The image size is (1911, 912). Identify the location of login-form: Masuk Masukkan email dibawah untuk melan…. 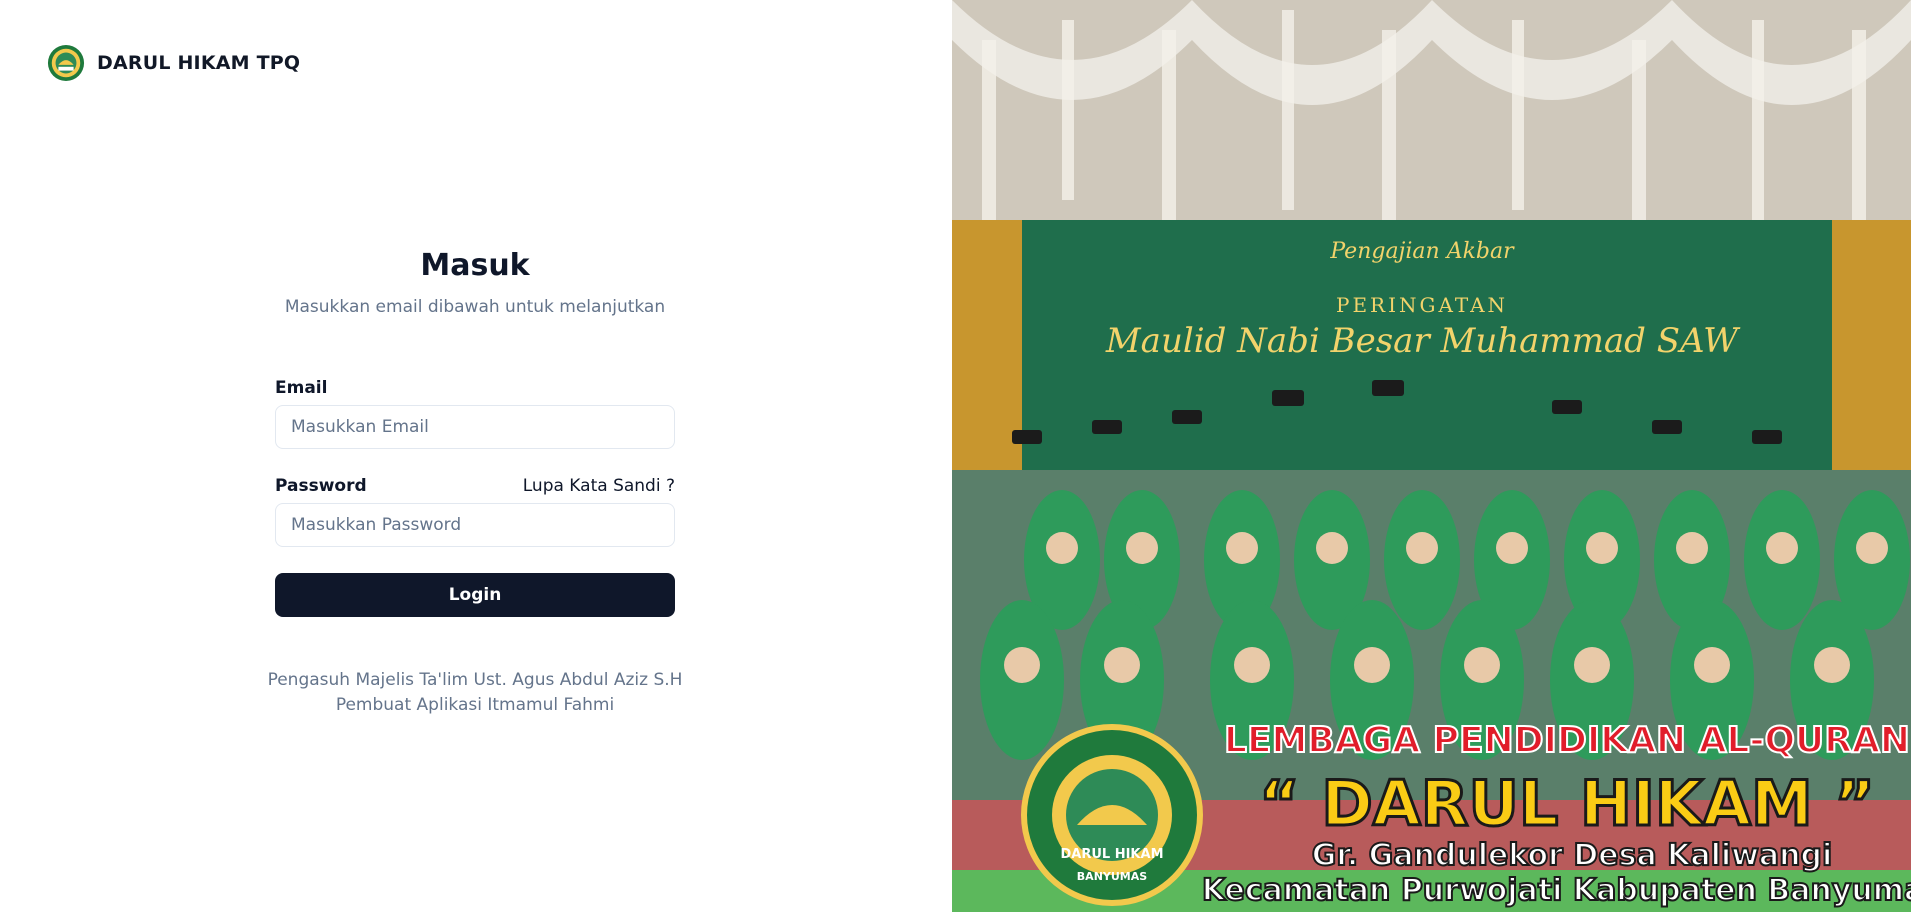
(475, 481).